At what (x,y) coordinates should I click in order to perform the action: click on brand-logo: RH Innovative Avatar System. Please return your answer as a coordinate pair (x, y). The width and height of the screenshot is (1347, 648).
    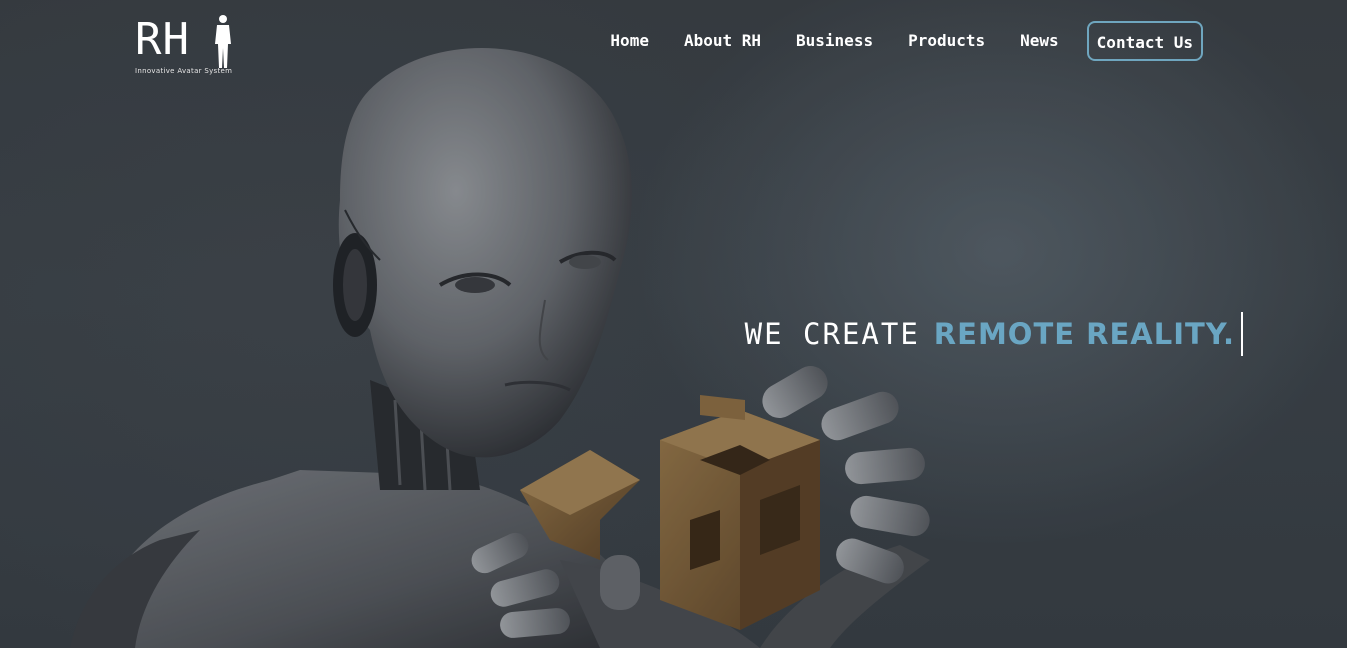
    Looking at the image, I should click on (185, 45).